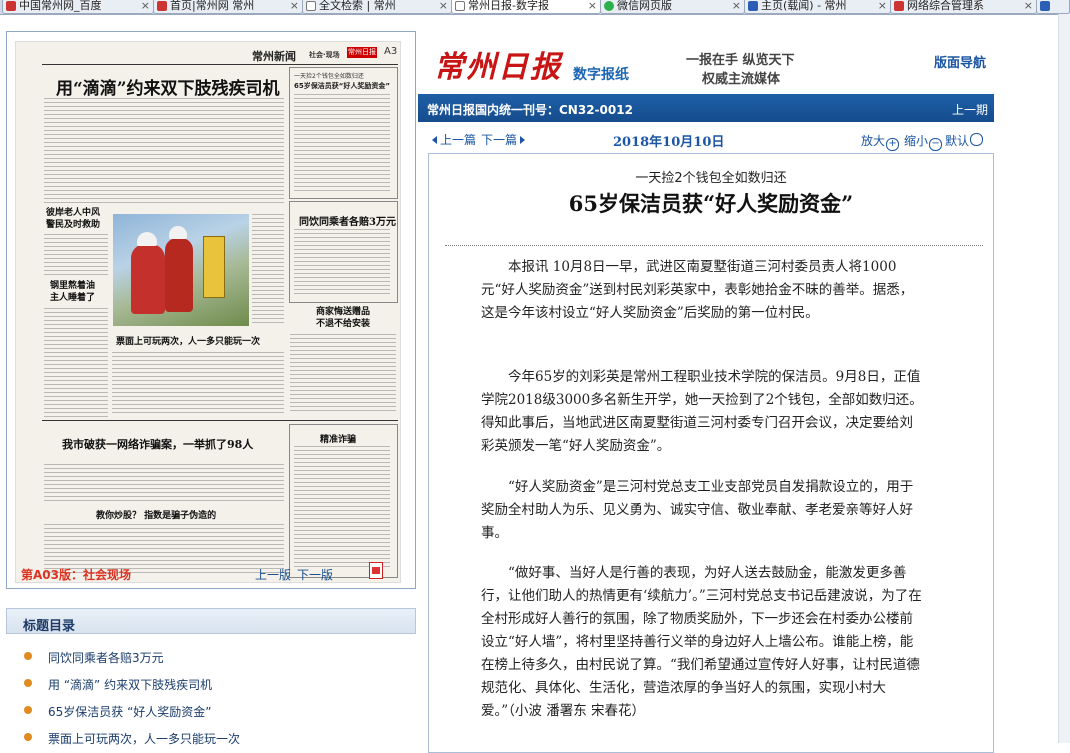  I want to click on preview-story-headline: 同饮同乘者各赔3万元, so click(347, 220).